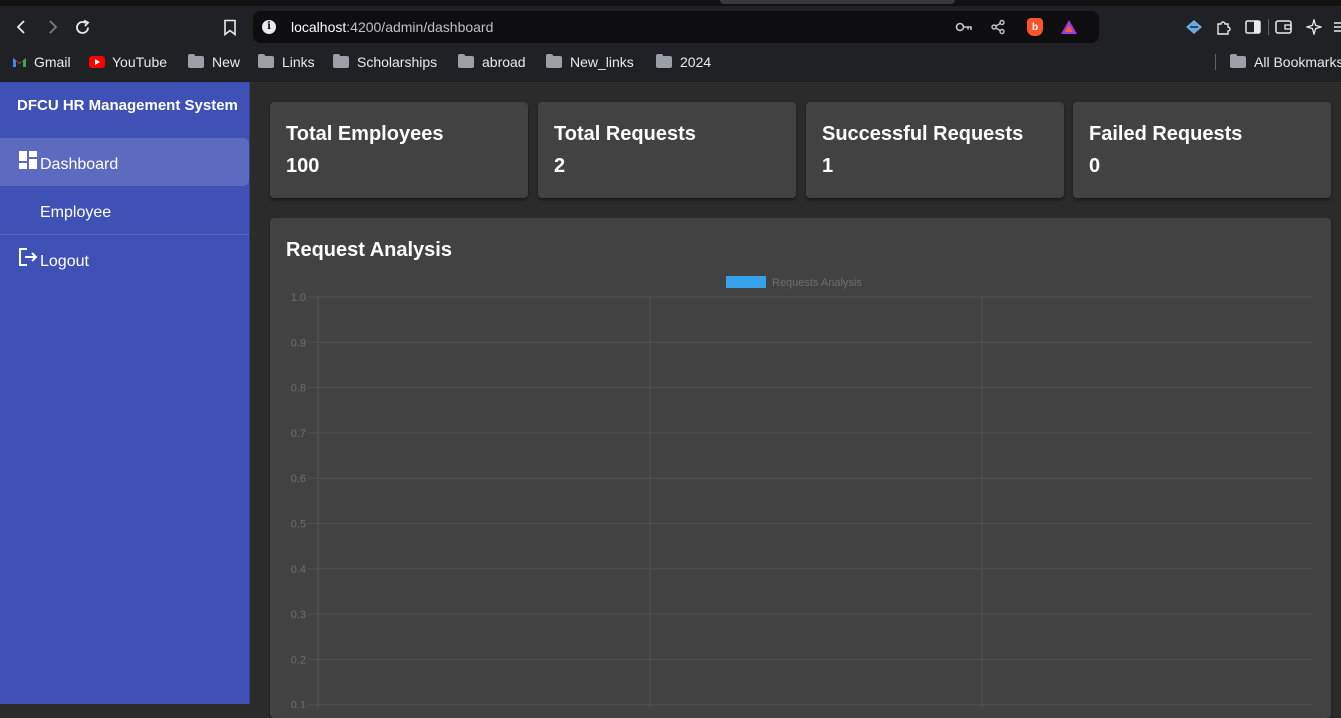 The width and height of the screenshot is (1341, 718). I want to click on bookmark-icon, so click(230, 27).